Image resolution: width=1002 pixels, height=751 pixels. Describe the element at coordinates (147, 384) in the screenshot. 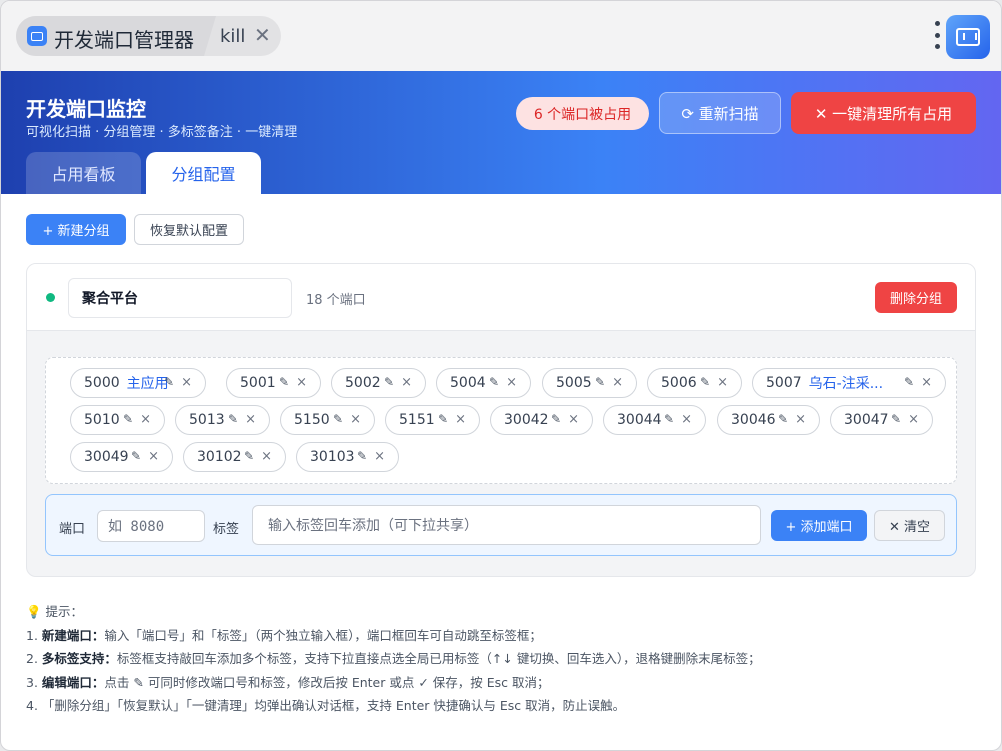

I see `port-tag: 主应用` at that location.